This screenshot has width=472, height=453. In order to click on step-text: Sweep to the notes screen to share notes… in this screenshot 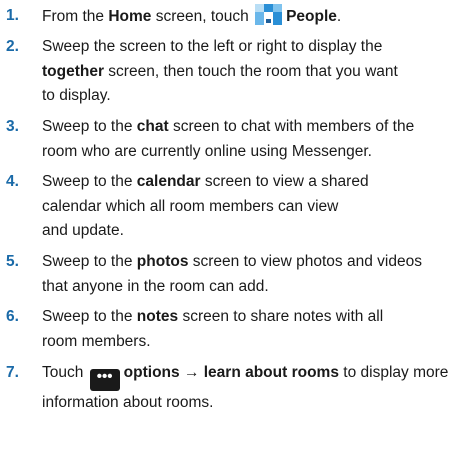, I will do `click(213, 329)`.